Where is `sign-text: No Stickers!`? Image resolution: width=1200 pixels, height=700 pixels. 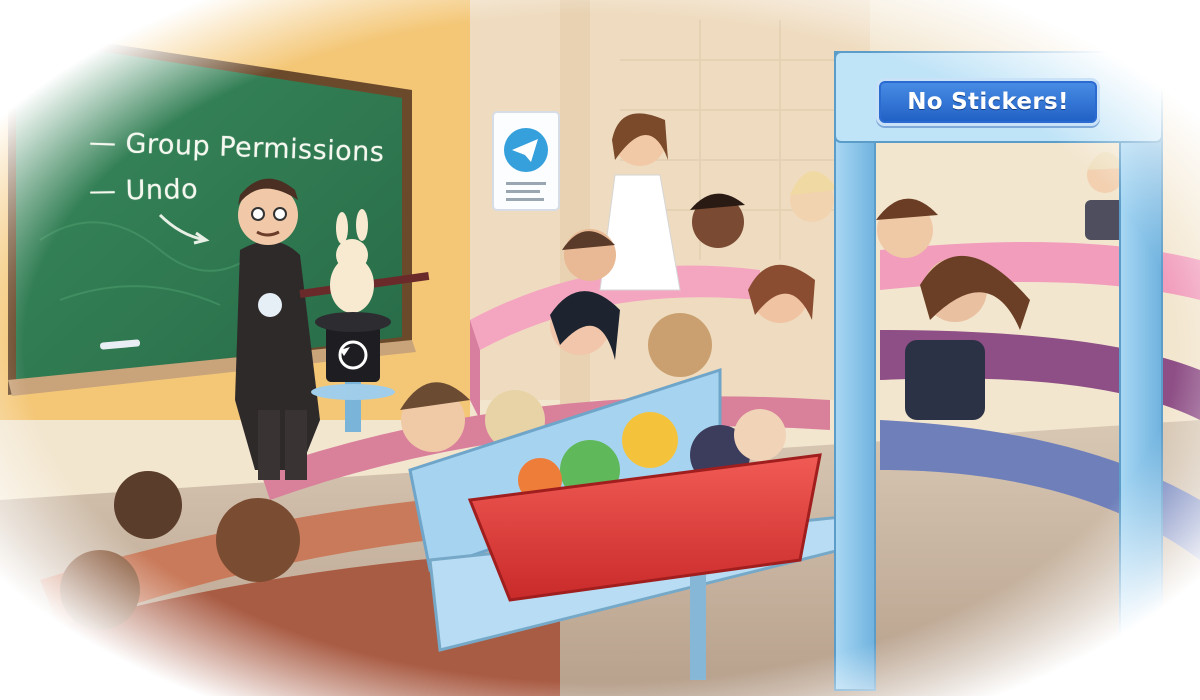 sign-text: No Stickers! is located at coordinates (988, 102).